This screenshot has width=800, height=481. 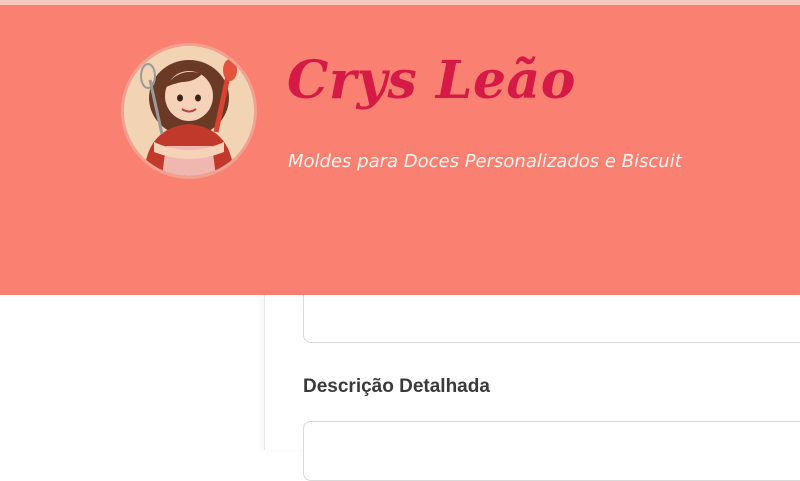 What do you see at coordinates (431, 81) in the screenshot?
I see `brand-title: Crys Leão` at bounding box center [431, 81].